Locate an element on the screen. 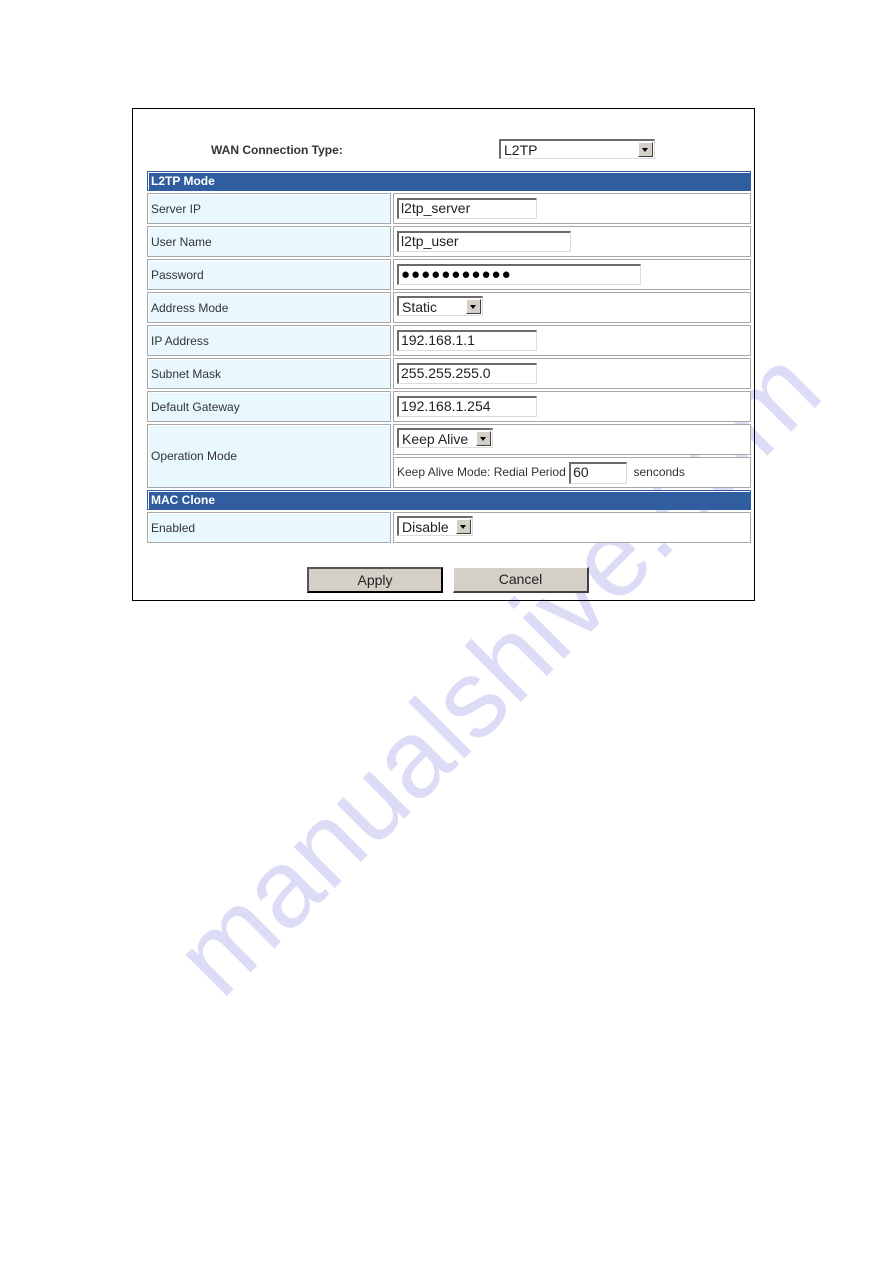 This screenshot has height=1263, width=893. l2tp-mode-header: L2TP Mode is located at coordinates (449, 181).